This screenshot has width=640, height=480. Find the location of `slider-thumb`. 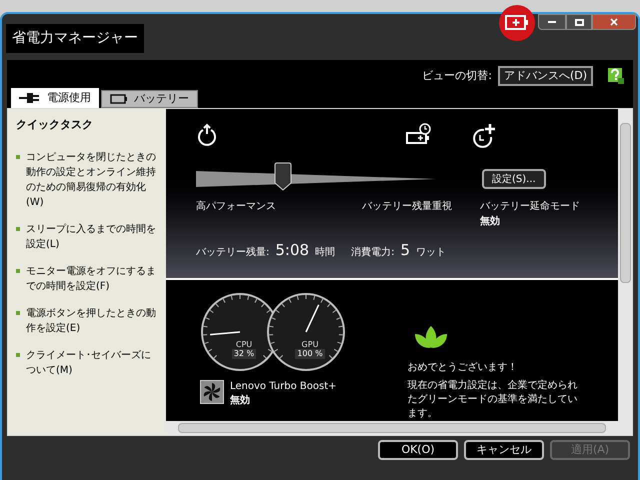

slider-thumb is located at coordinates (283, 177).